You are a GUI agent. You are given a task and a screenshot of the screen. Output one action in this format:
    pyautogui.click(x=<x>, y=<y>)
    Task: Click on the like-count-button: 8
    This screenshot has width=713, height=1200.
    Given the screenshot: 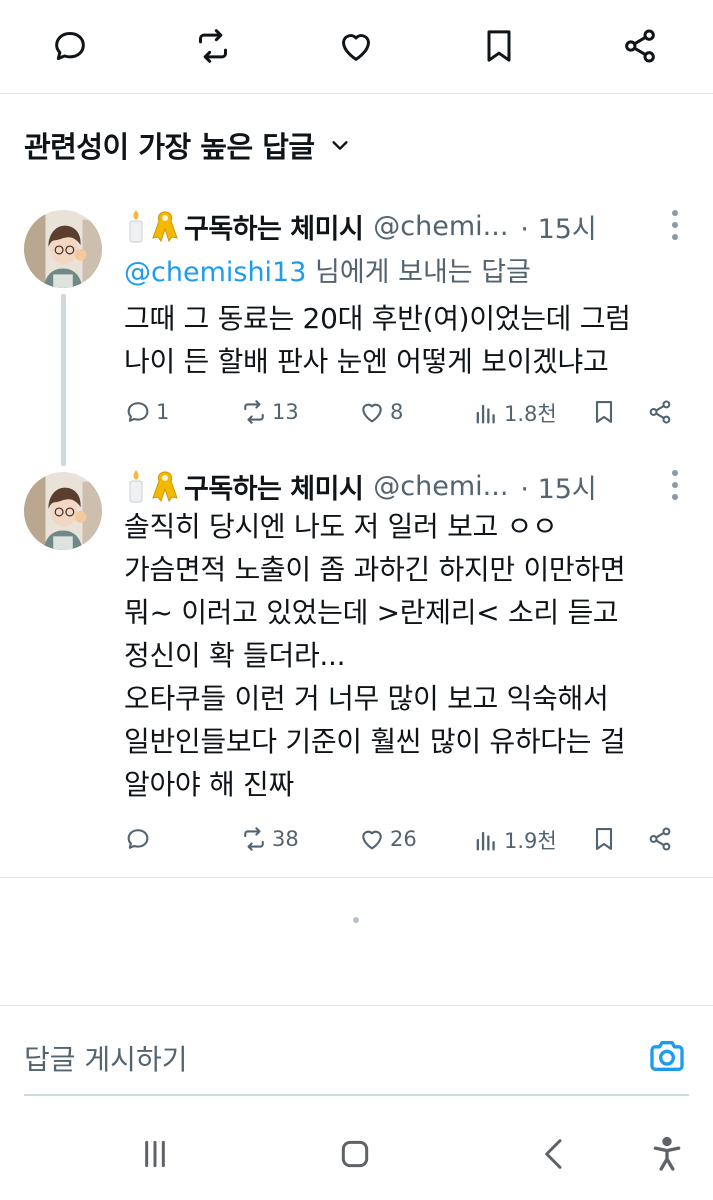 What is the action you would take?
    pyautogui.click(x=380, y=412)
    